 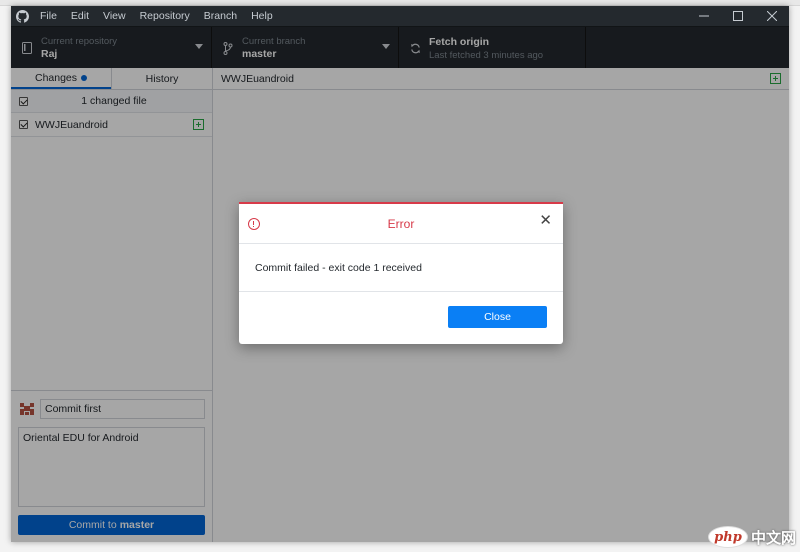 I want to click on watermark-logo: php 中文网, so click(x=751, y=537).